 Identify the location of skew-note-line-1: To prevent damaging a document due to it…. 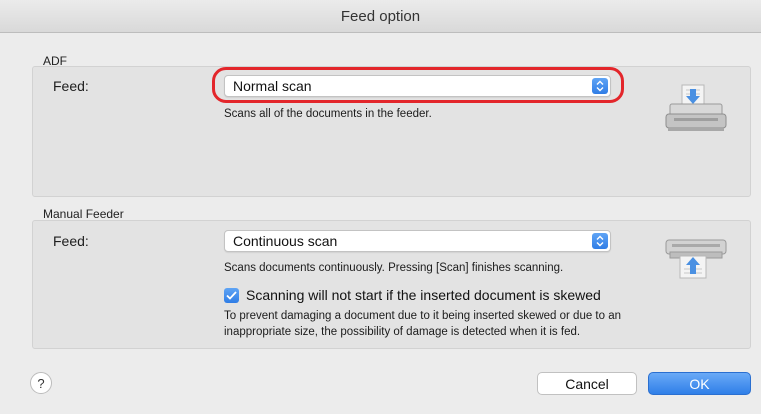
(423, 316).